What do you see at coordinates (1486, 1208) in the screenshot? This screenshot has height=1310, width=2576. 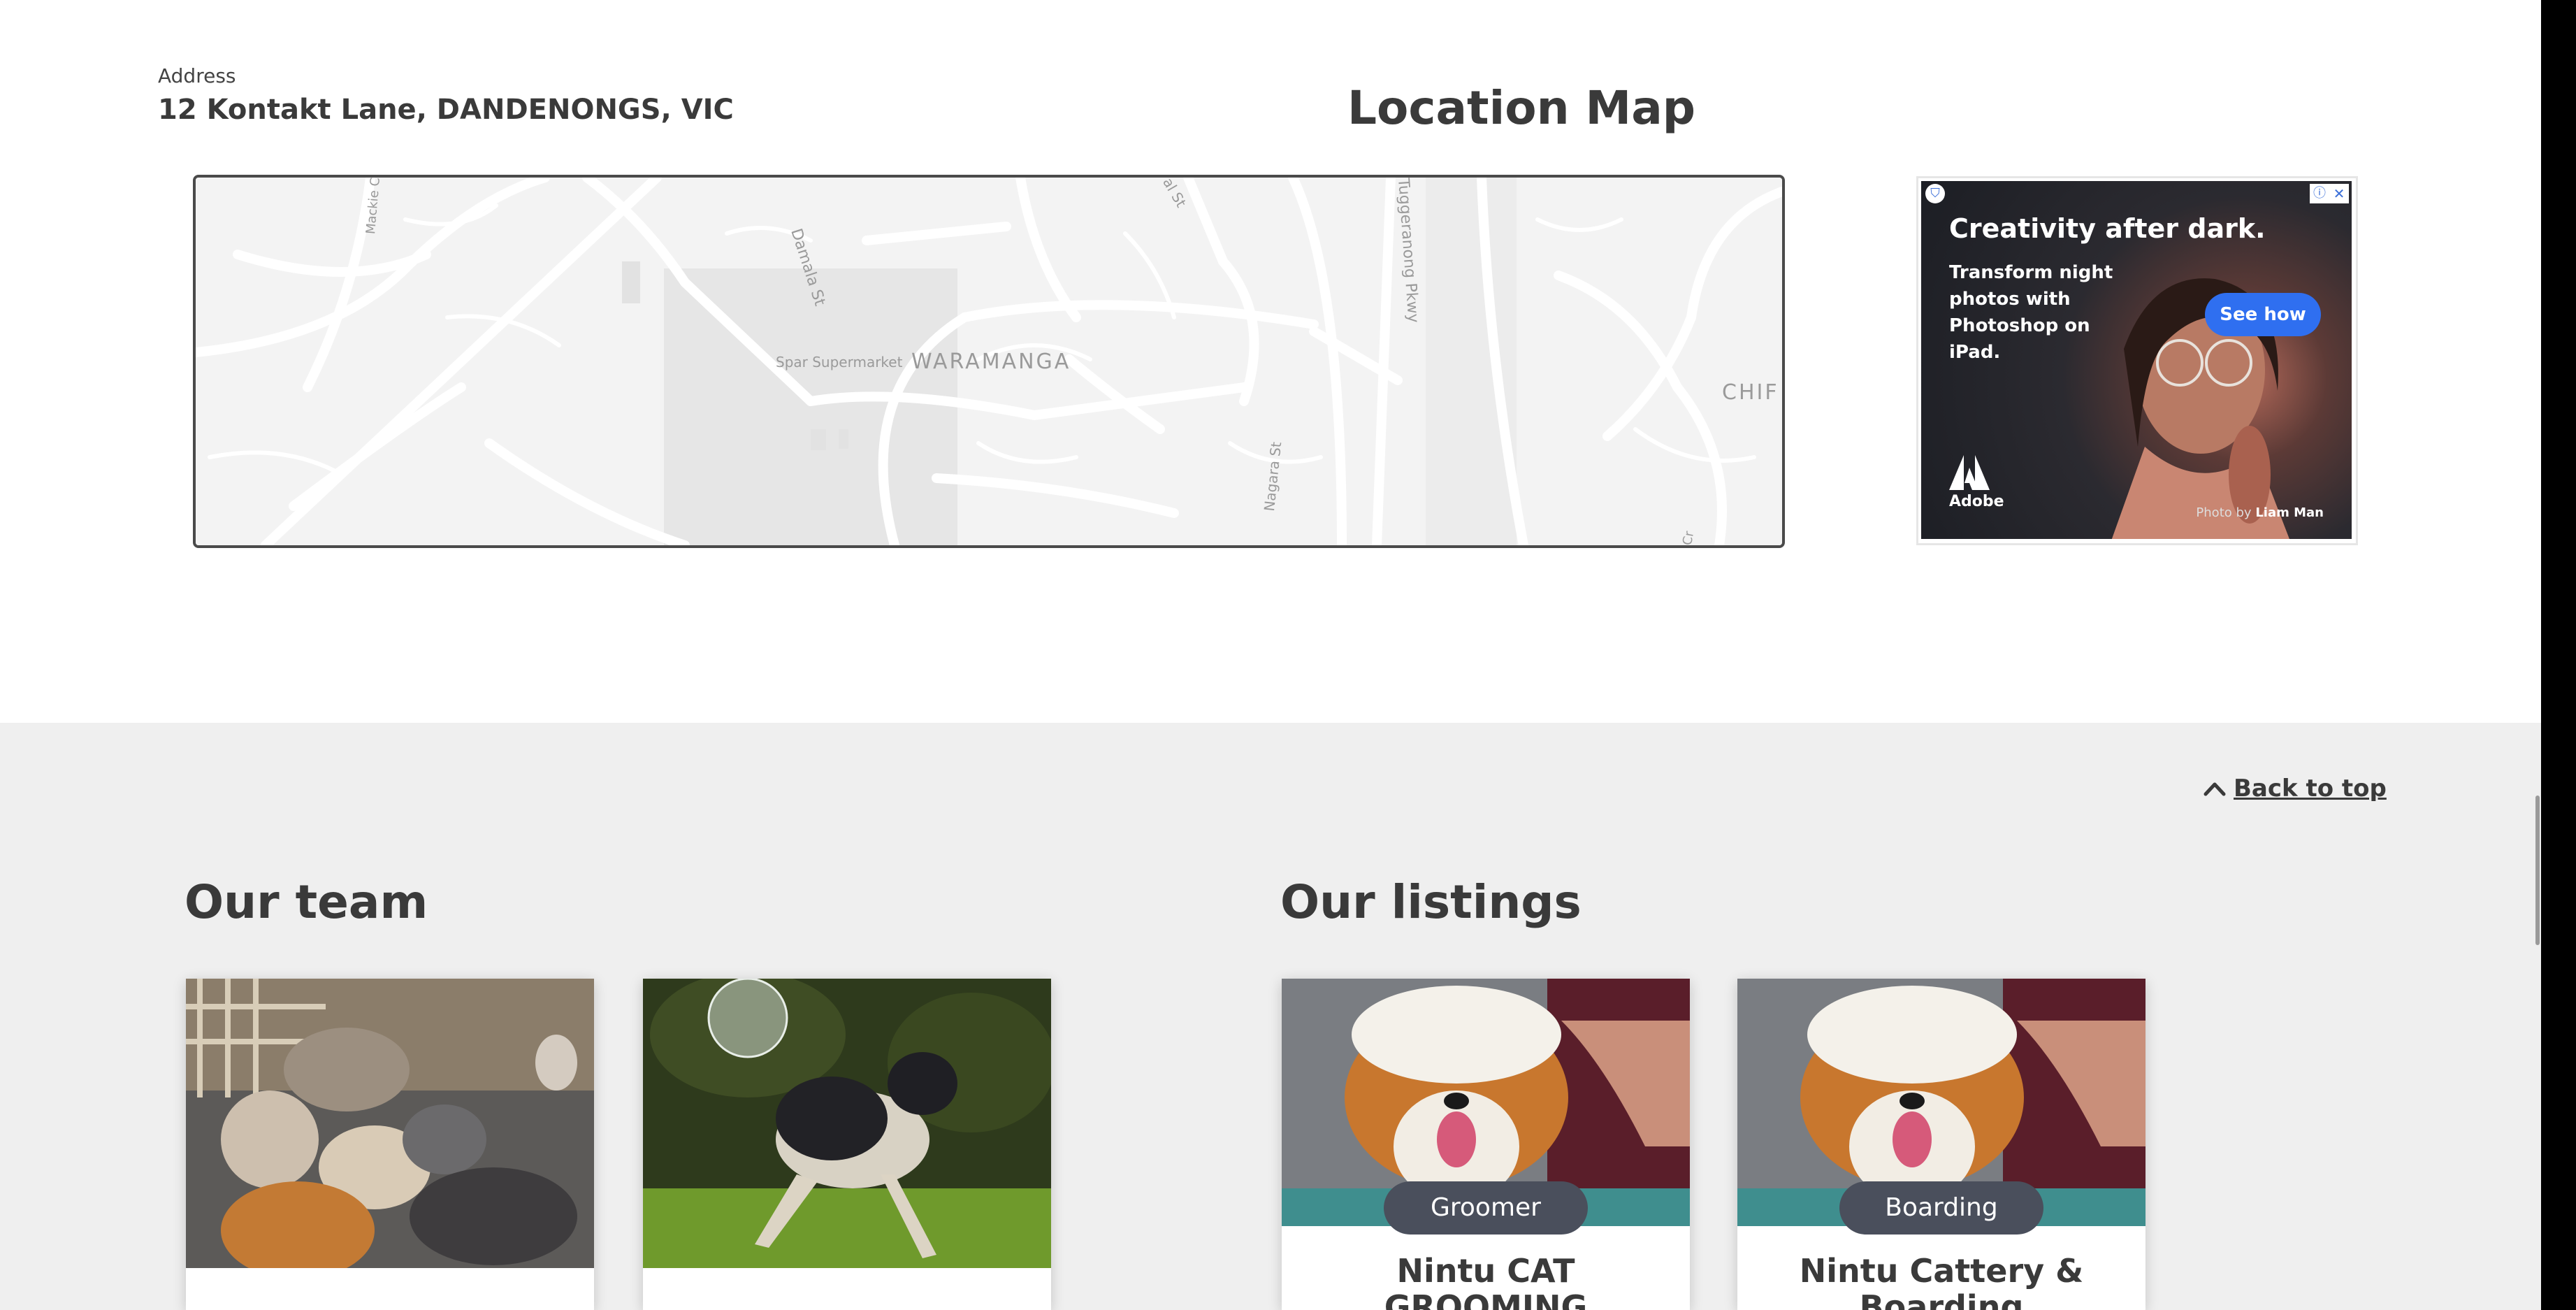 I see `listing-category-badge: Groomer` at bounding box center [1486, 1208].